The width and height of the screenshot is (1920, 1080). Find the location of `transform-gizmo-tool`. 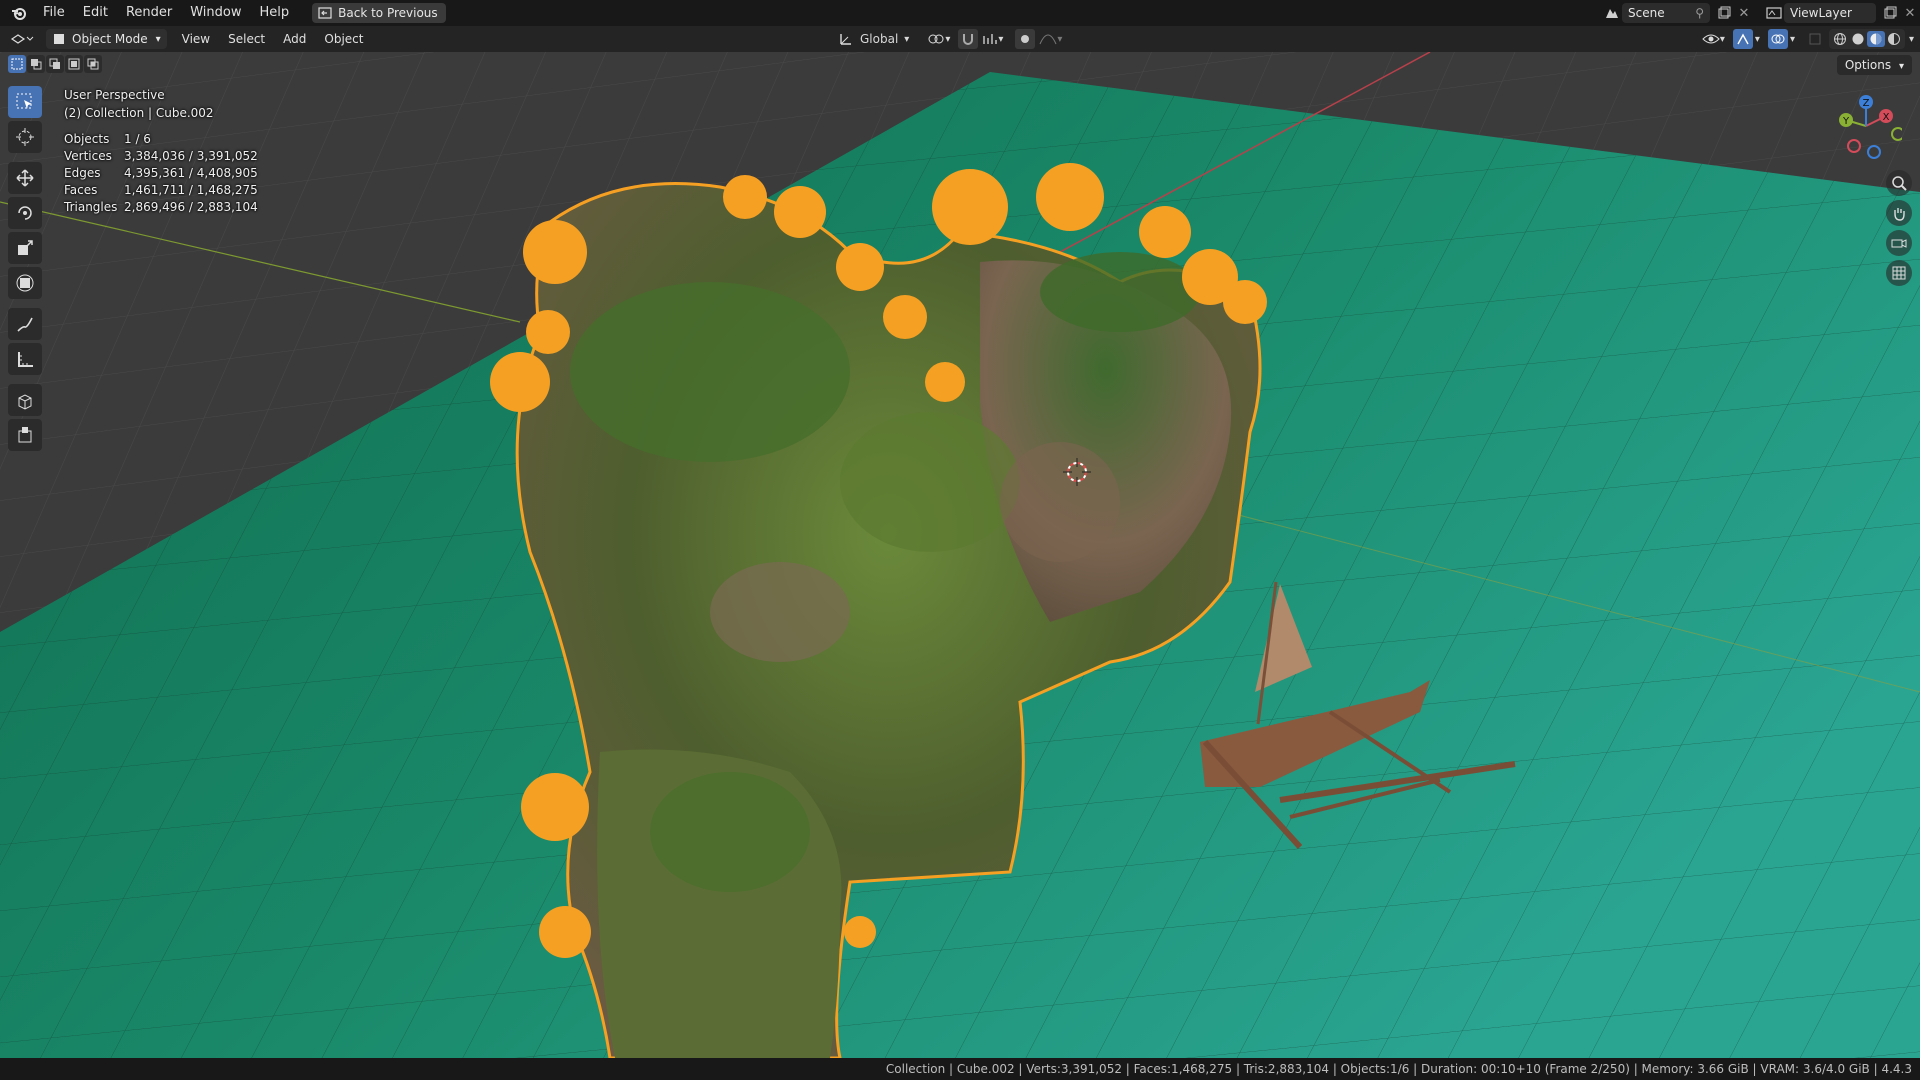

transform-gizmo-tool is located at coordinates (25, 435).